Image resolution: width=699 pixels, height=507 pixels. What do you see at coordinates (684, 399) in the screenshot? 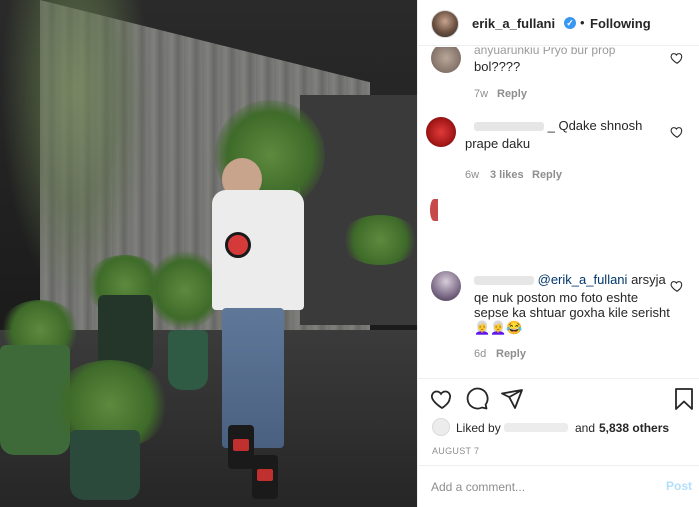
I see `bookmark-icon` at bounding box center [684, 399].